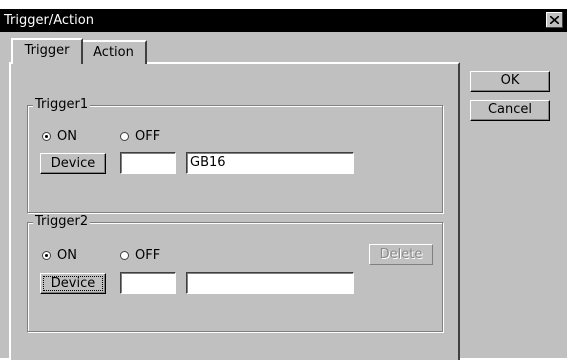  Describe the element at coordinates (270, 163) in the screenshot. I see `trigger1-device-name-field: GB16` at that location.